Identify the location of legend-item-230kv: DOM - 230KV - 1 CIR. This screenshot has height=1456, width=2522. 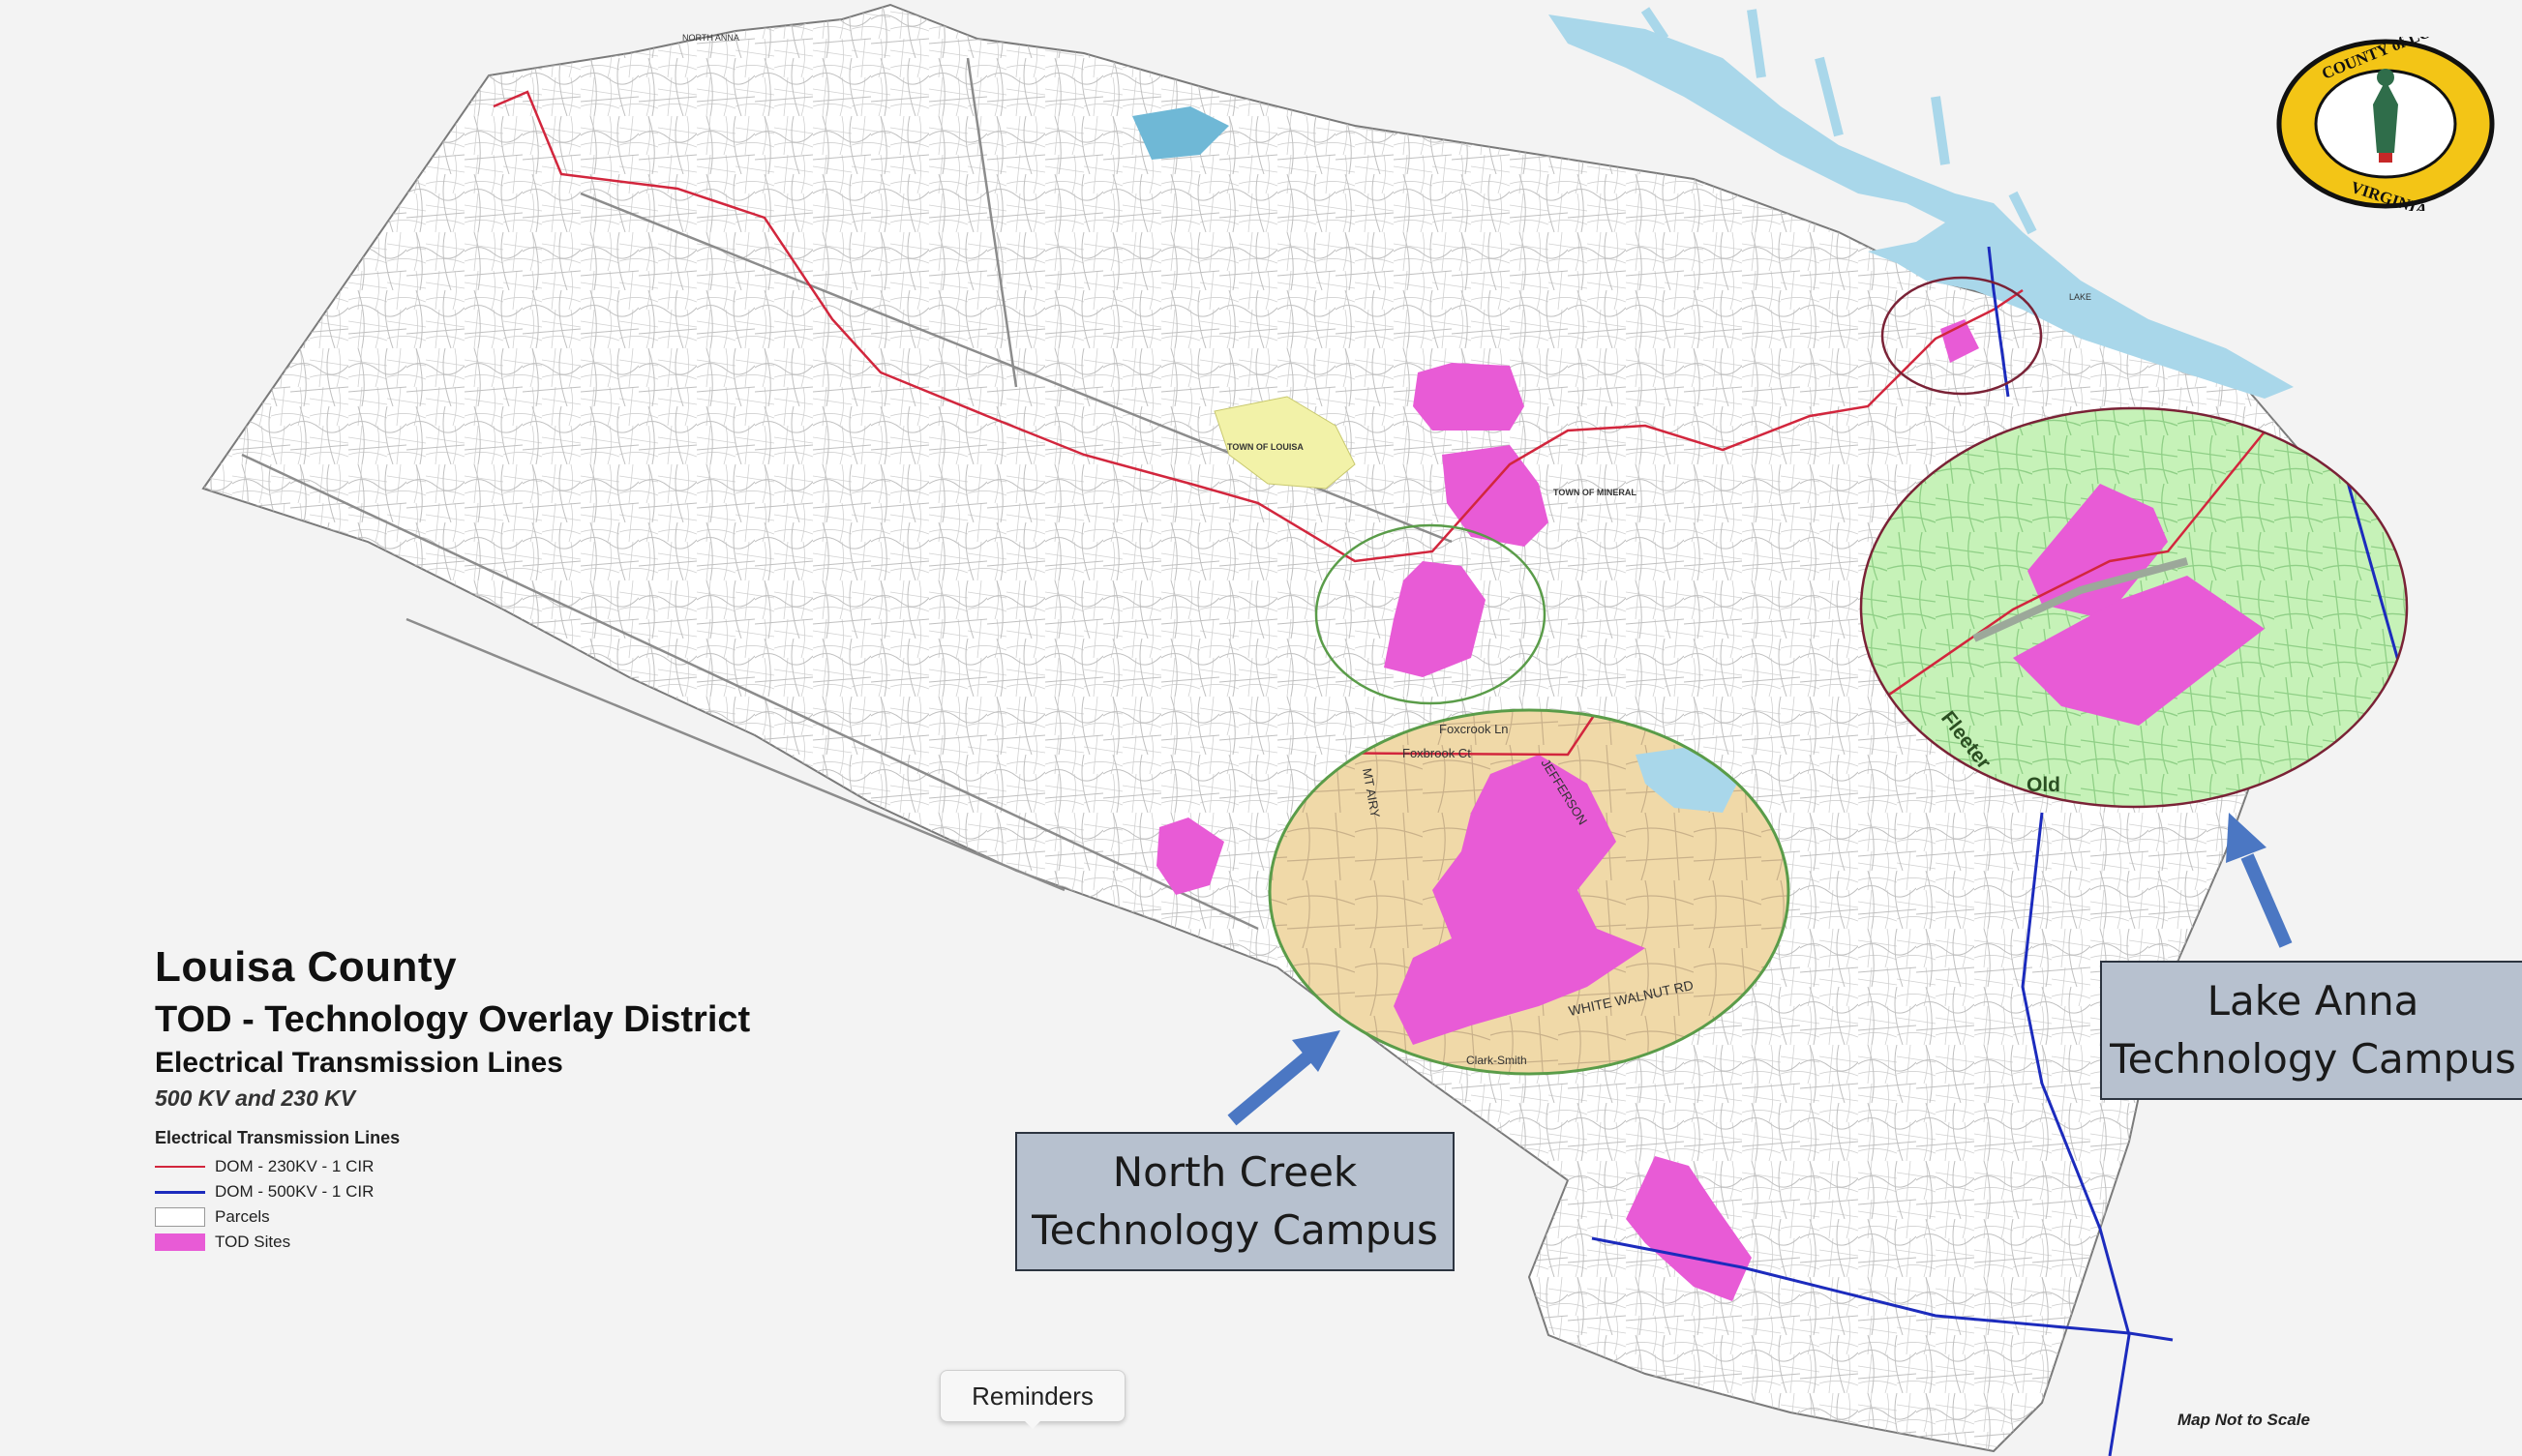
(278, 1166).